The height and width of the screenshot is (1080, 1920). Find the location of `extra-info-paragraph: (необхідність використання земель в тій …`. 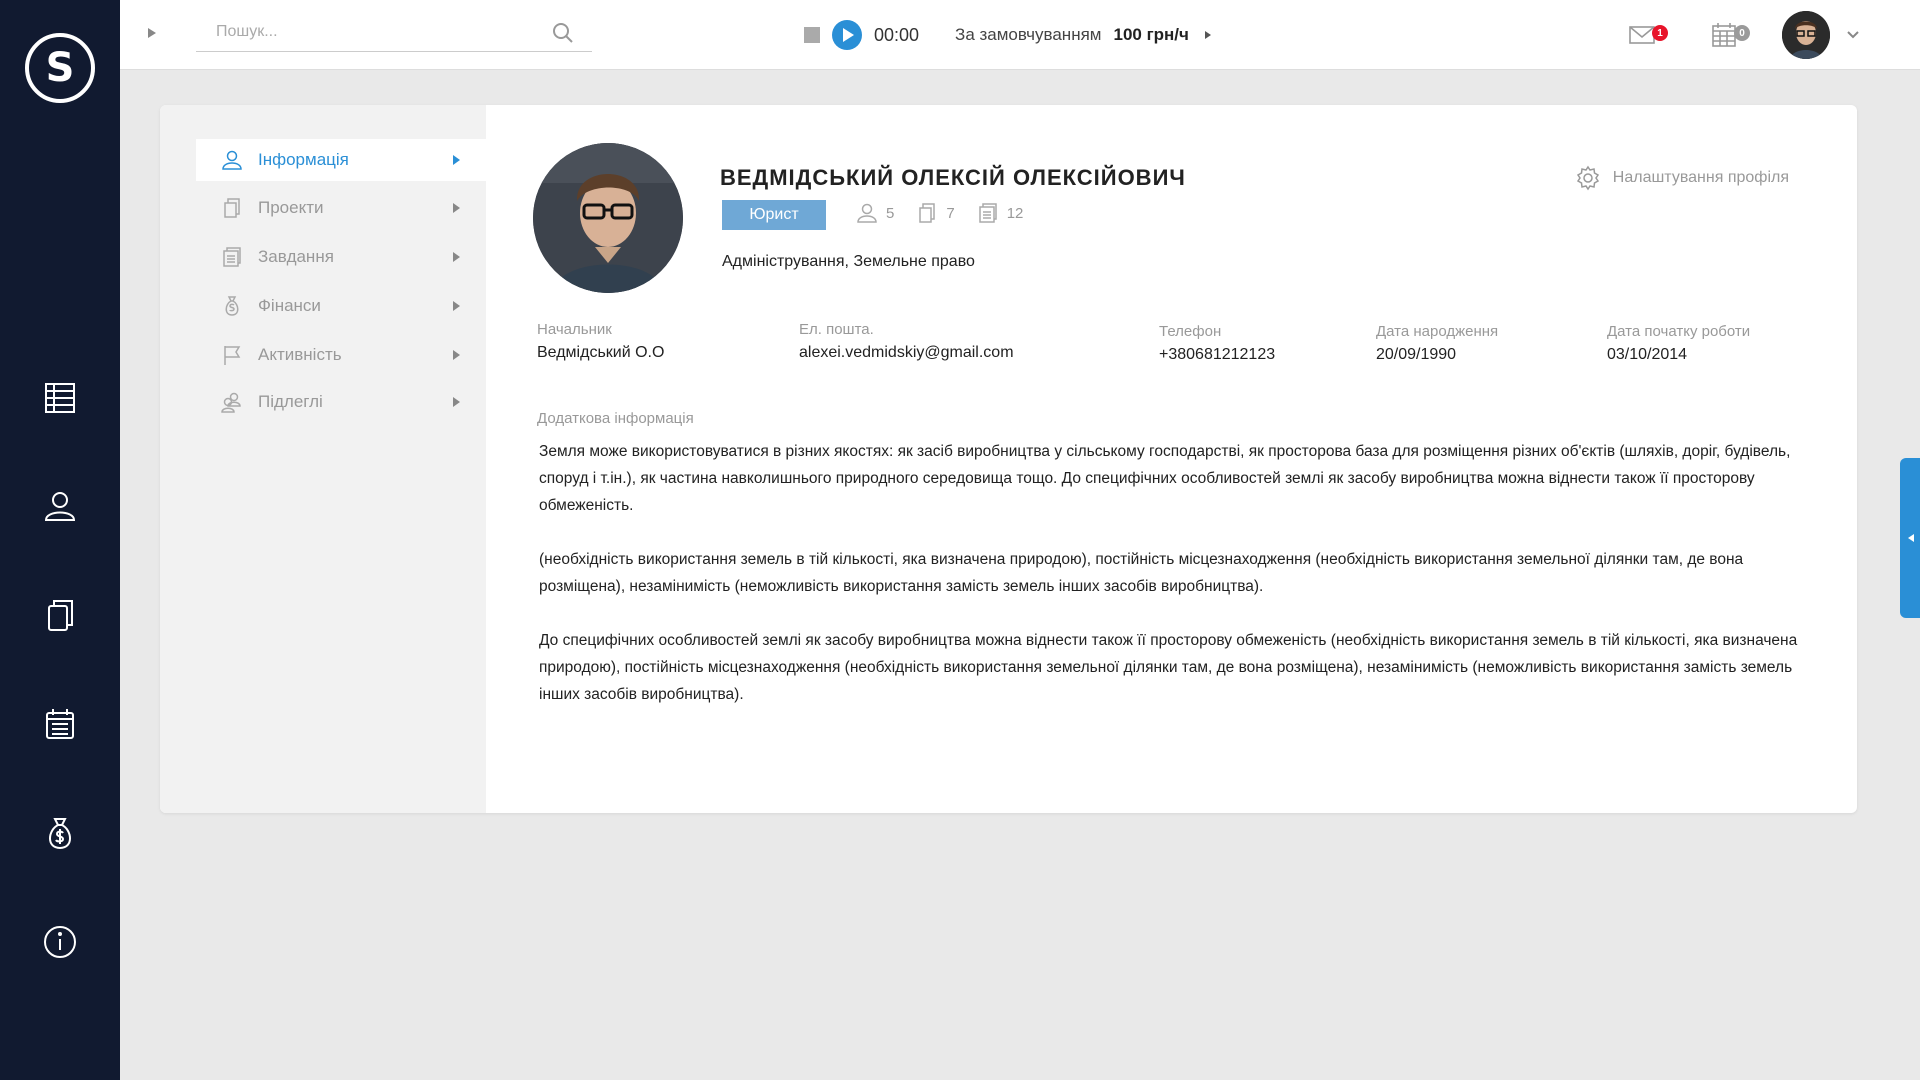

extra-info-paragraph: (необхідність використання земель в тій … is located at coordinates (1141, 573).